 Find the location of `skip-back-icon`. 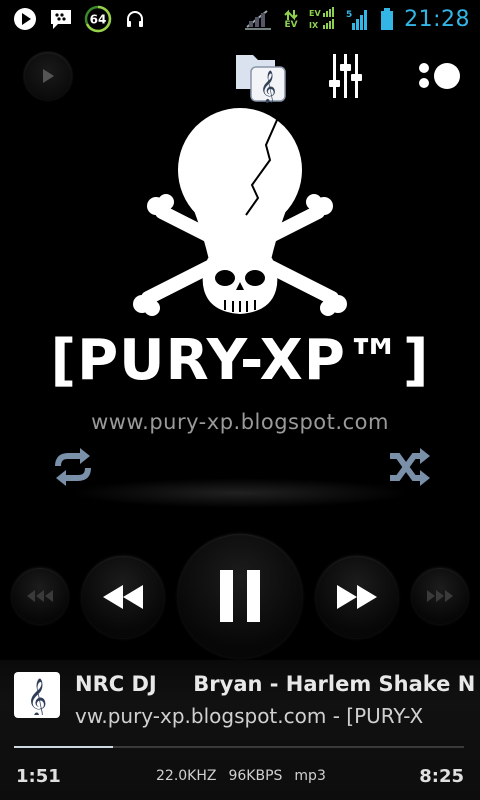

skip-back-icon is located at coordinates (40, 596).